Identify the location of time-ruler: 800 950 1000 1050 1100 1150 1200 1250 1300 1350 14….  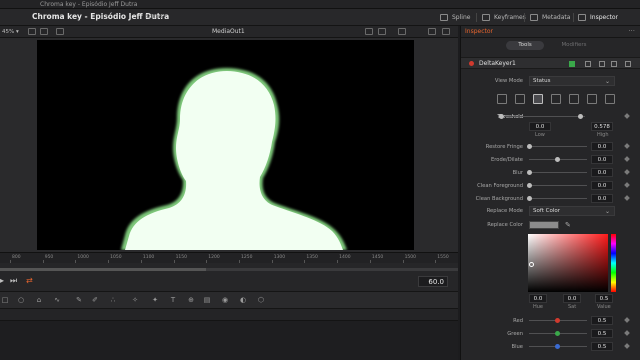
(229, 258).